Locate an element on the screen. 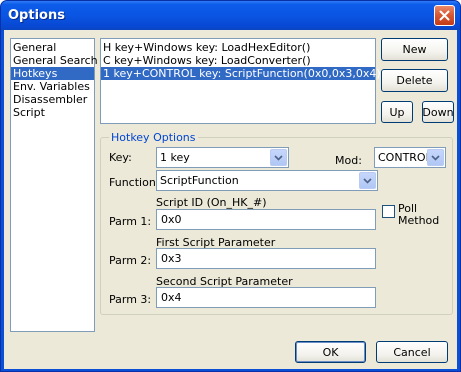  title-bar: Options is located at coordinates (230, 15).